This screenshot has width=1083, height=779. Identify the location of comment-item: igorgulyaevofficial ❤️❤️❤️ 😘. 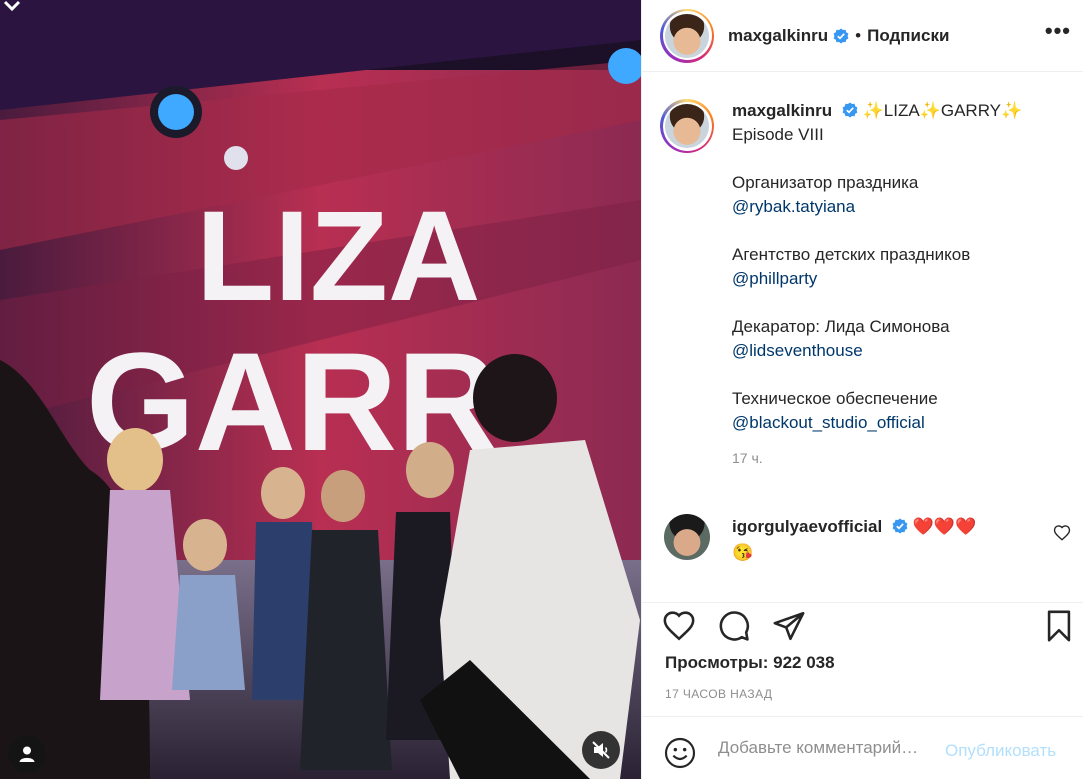
(869, 540).